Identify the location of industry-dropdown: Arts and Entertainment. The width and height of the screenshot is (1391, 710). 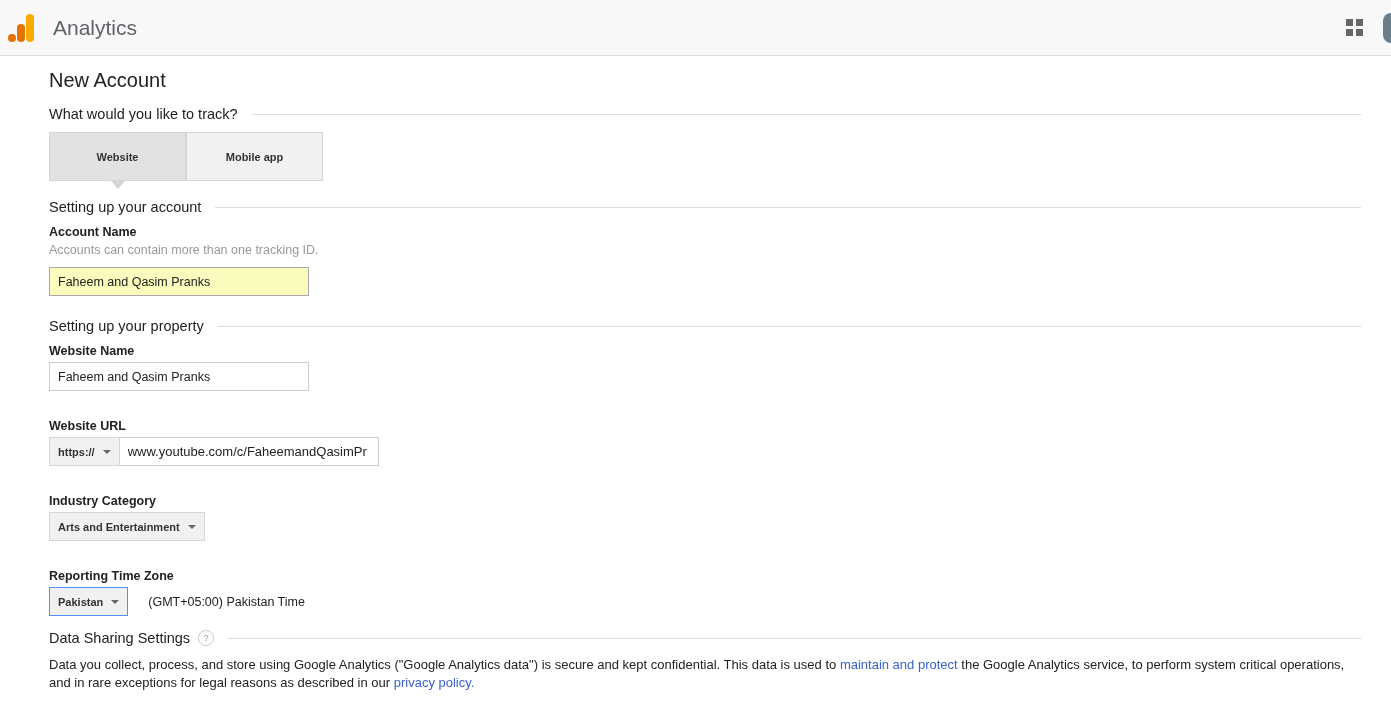
(127, 526).